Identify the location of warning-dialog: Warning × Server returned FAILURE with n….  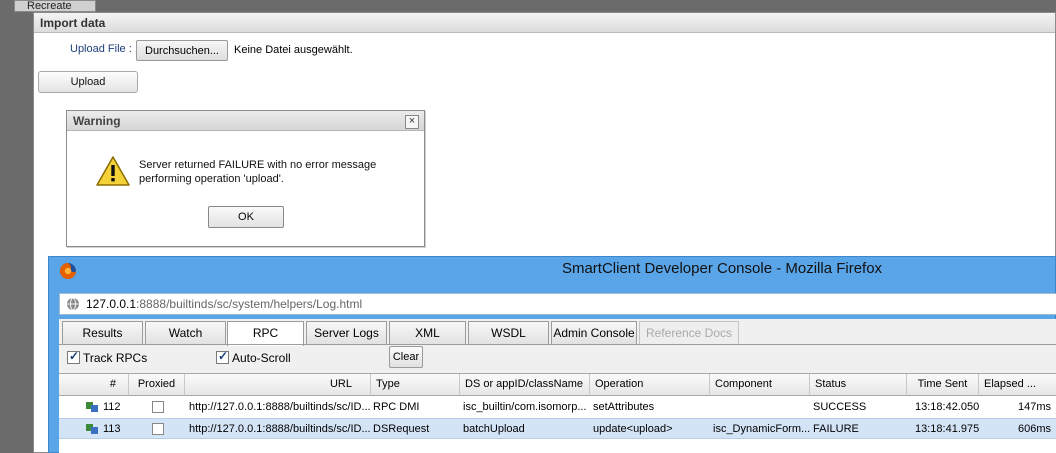
(245, 178).